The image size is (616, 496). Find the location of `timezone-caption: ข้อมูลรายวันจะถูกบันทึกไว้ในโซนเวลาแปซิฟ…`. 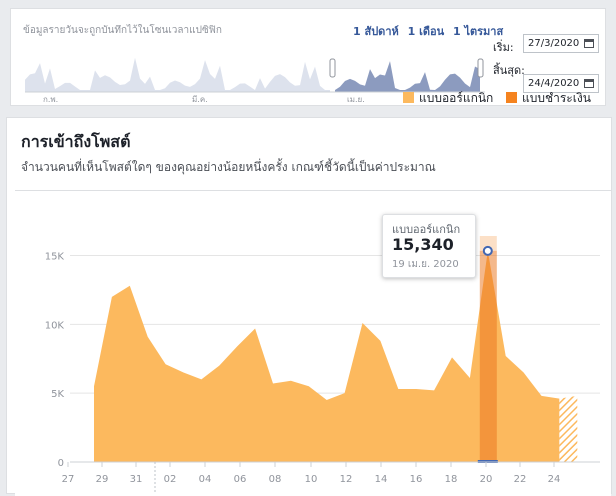

timezone-caption: ข้อมูลรายวันจะถูกบันทึกไว้ในโซนเวลาแปซิฟ… is located at coordinates (122, 30).